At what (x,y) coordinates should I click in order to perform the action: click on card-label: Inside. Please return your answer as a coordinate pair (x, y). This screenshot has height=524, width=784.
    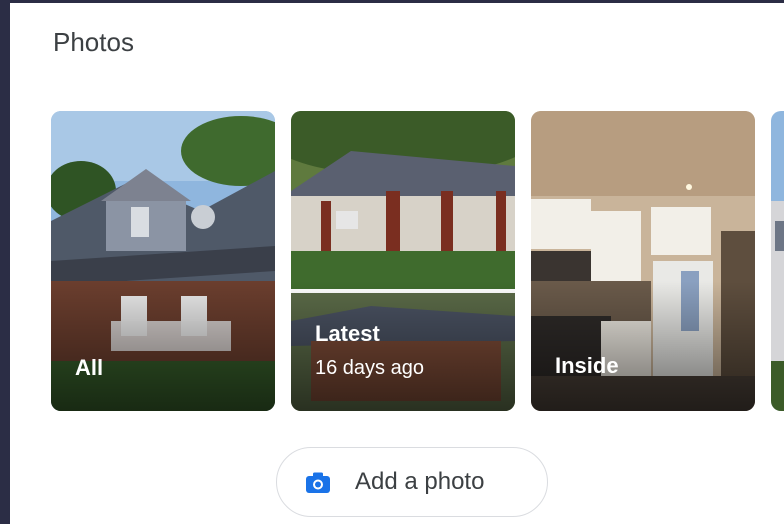
    Looking at the image, I should click on (587, 365).